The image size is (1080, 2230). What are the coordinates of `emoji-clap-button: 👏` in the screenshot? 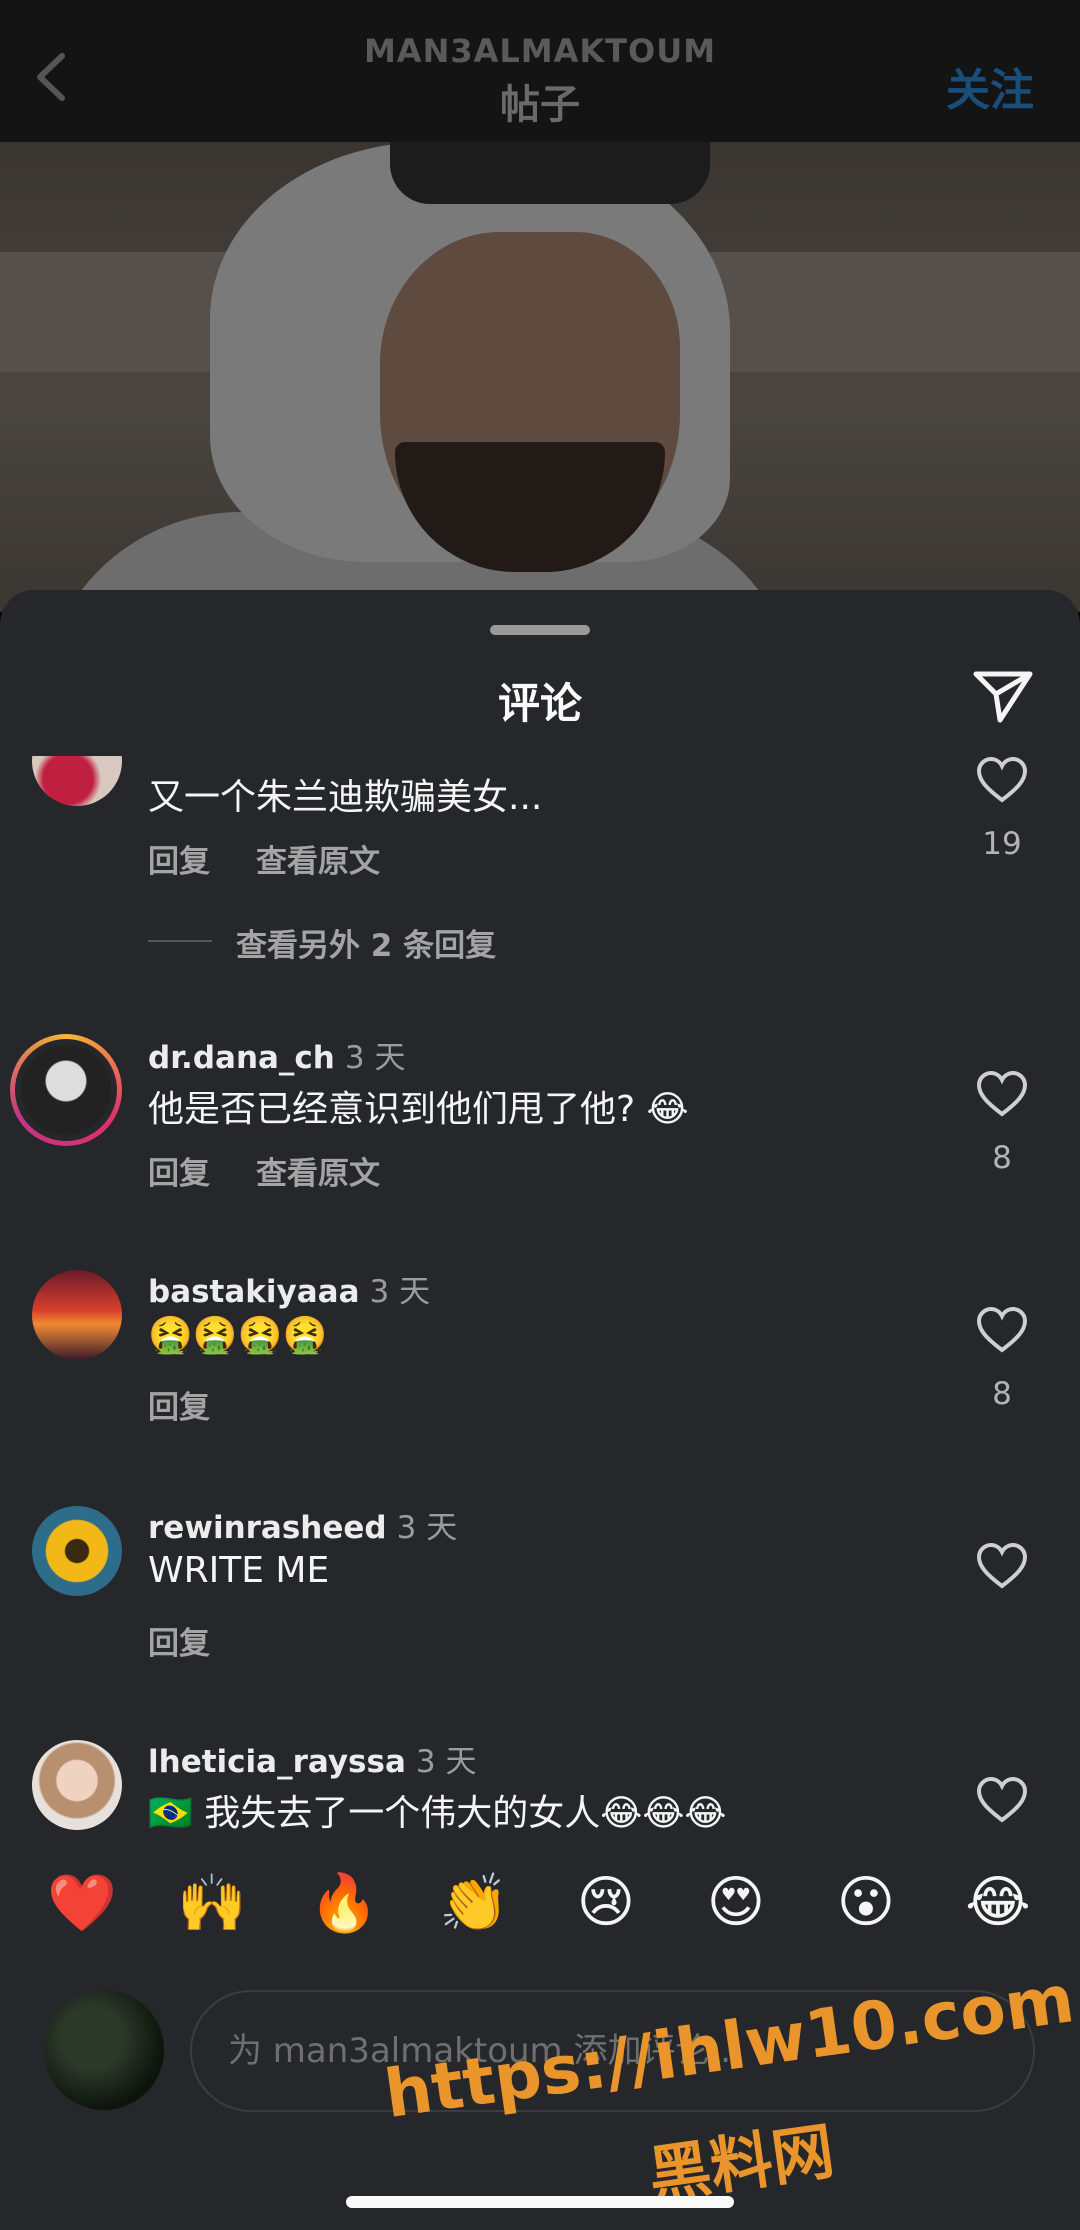 It's located at (474, 1903).